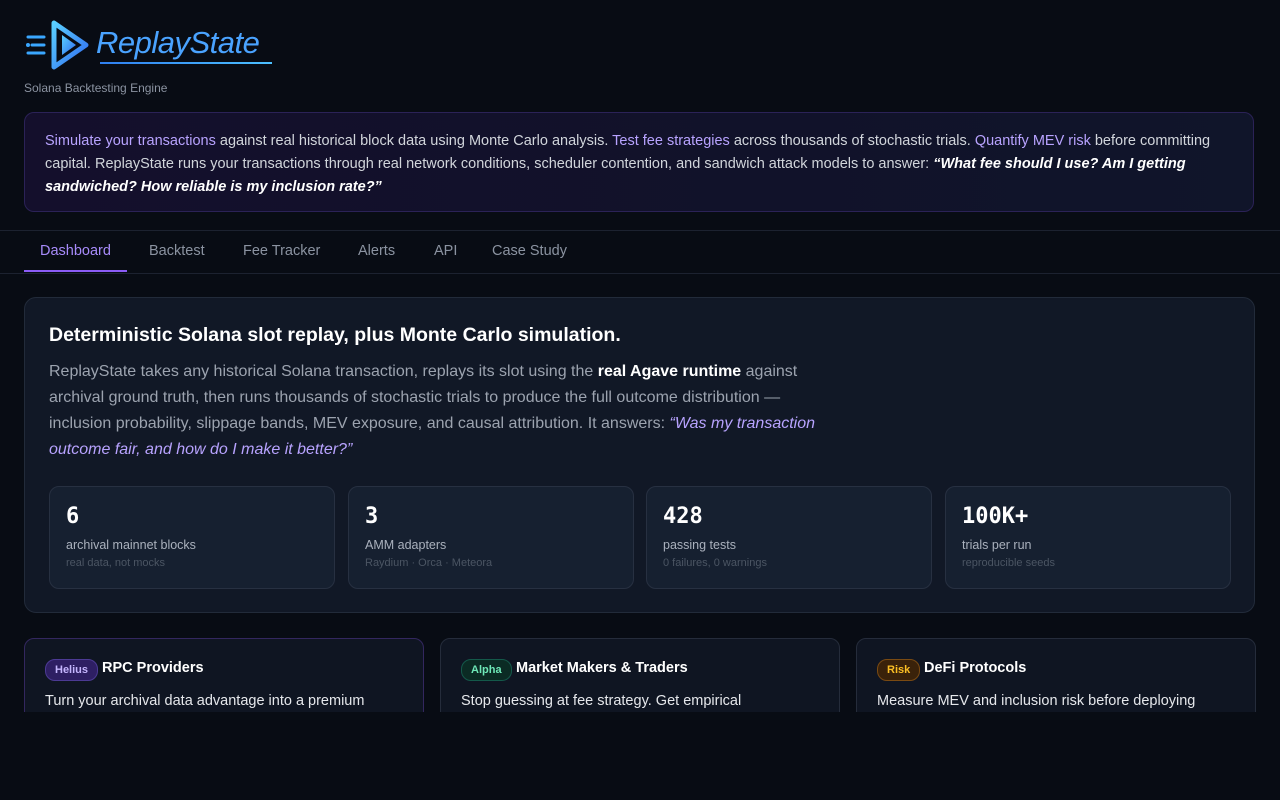 The image size is (1280, 800). I want to click on intro-highlight-simulate: Simulate your transactions, so click(130, 141).